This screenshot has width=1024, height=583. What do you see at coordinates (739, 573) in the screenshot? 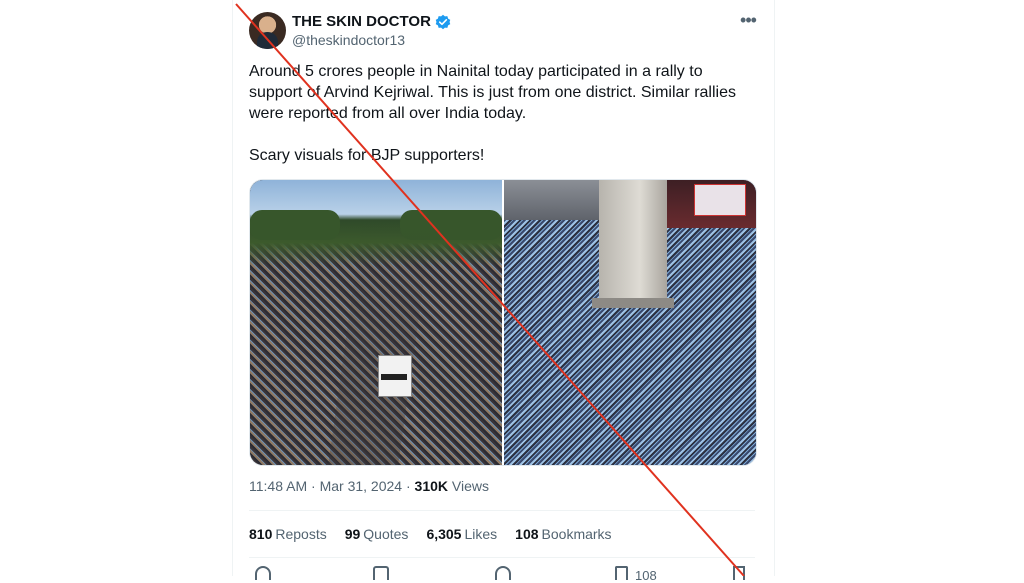
I see `share-icon` at bounding box center [739, 573].